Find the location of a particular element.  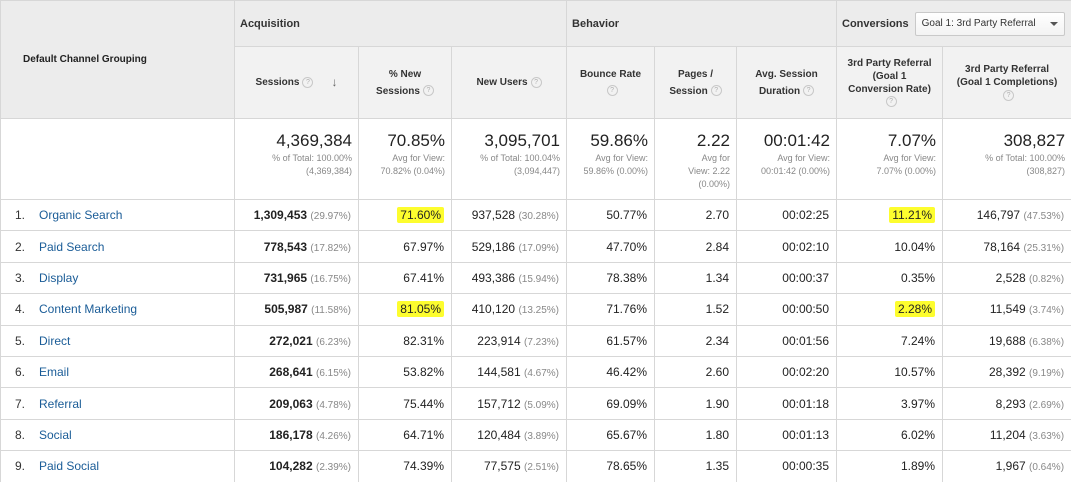

column-header-pages-per-session: Pages / Session? is located at coordinates (696, 82).